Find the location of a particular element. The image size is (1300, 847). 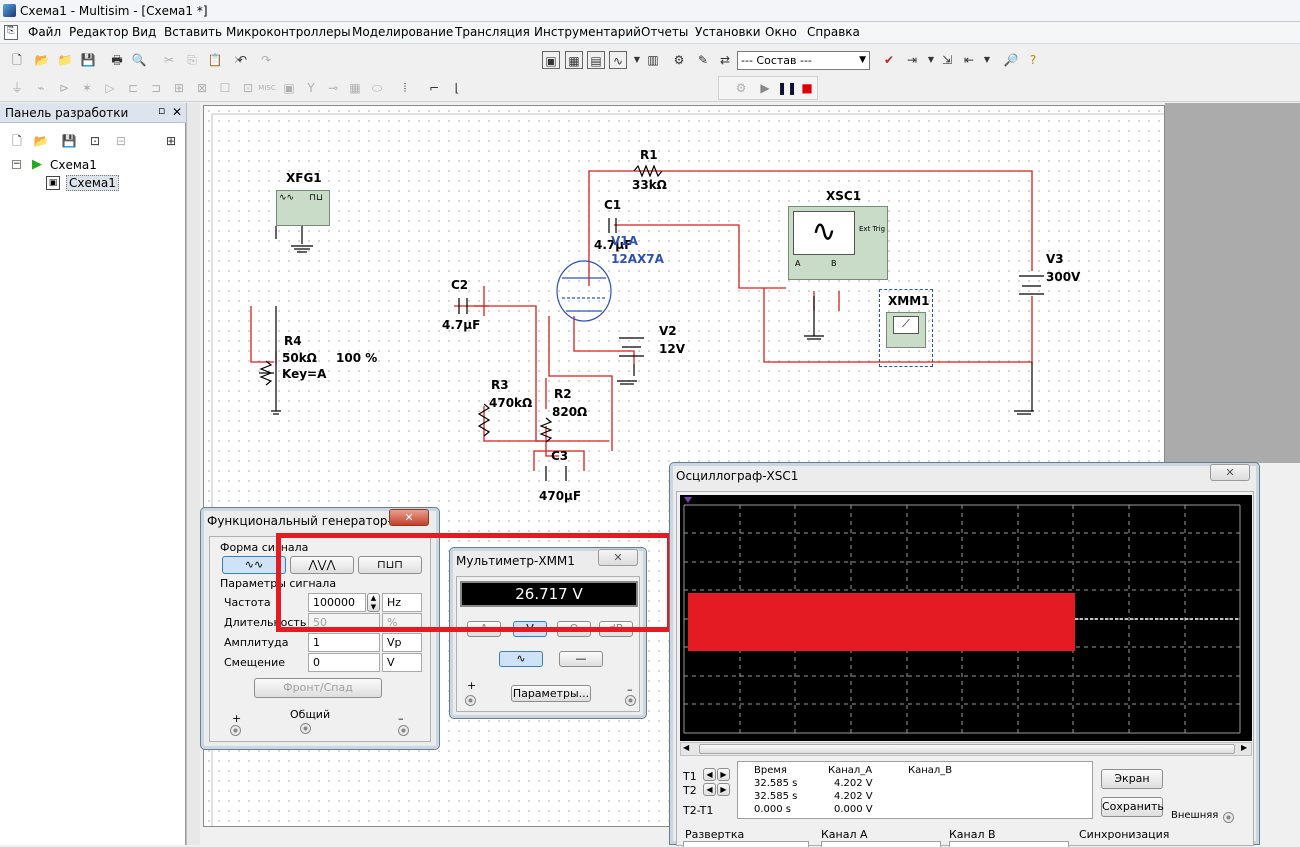

back-annotate-icon: ⇄ is located at coordinates (725, 60).